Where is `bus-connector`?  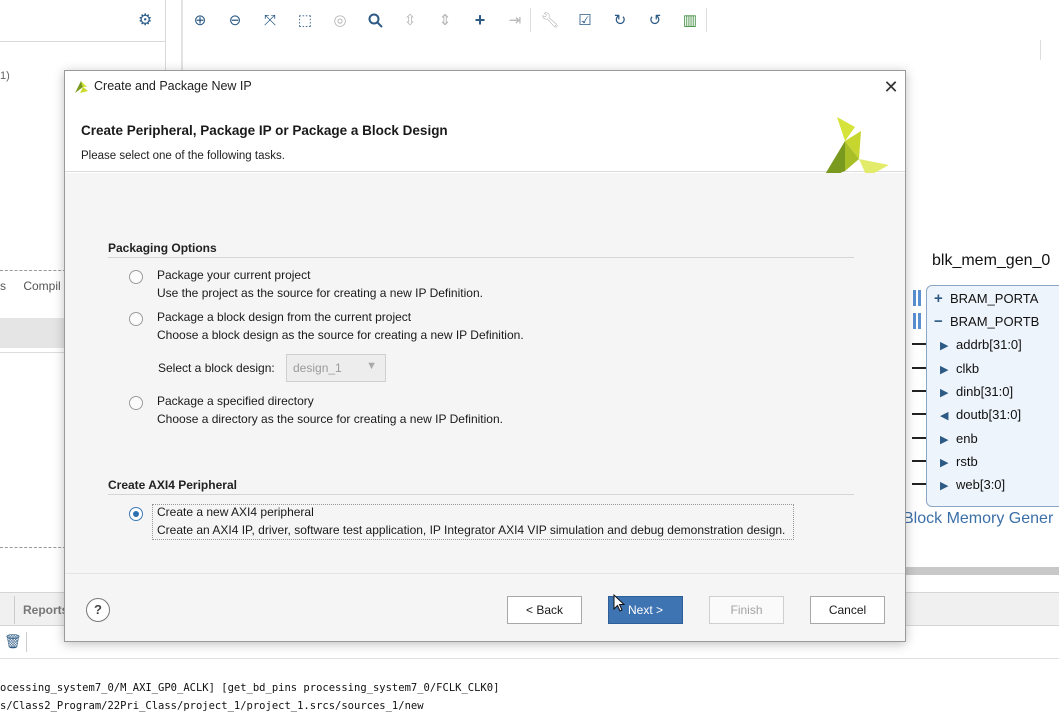 bus-connector is located at coordinates (917, 298).